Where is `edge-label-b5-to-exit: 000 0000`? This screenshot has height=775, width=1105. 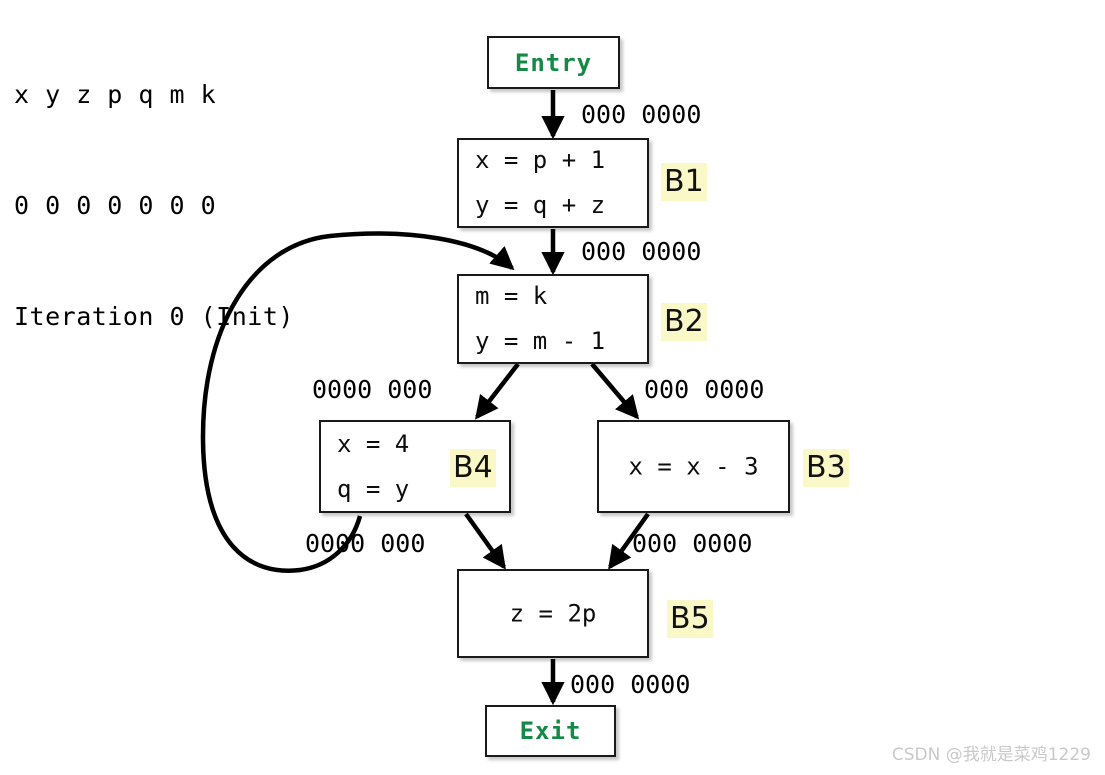
edge-label-b5-to-exit: 000 0000 is located at coordinates (630, 684).